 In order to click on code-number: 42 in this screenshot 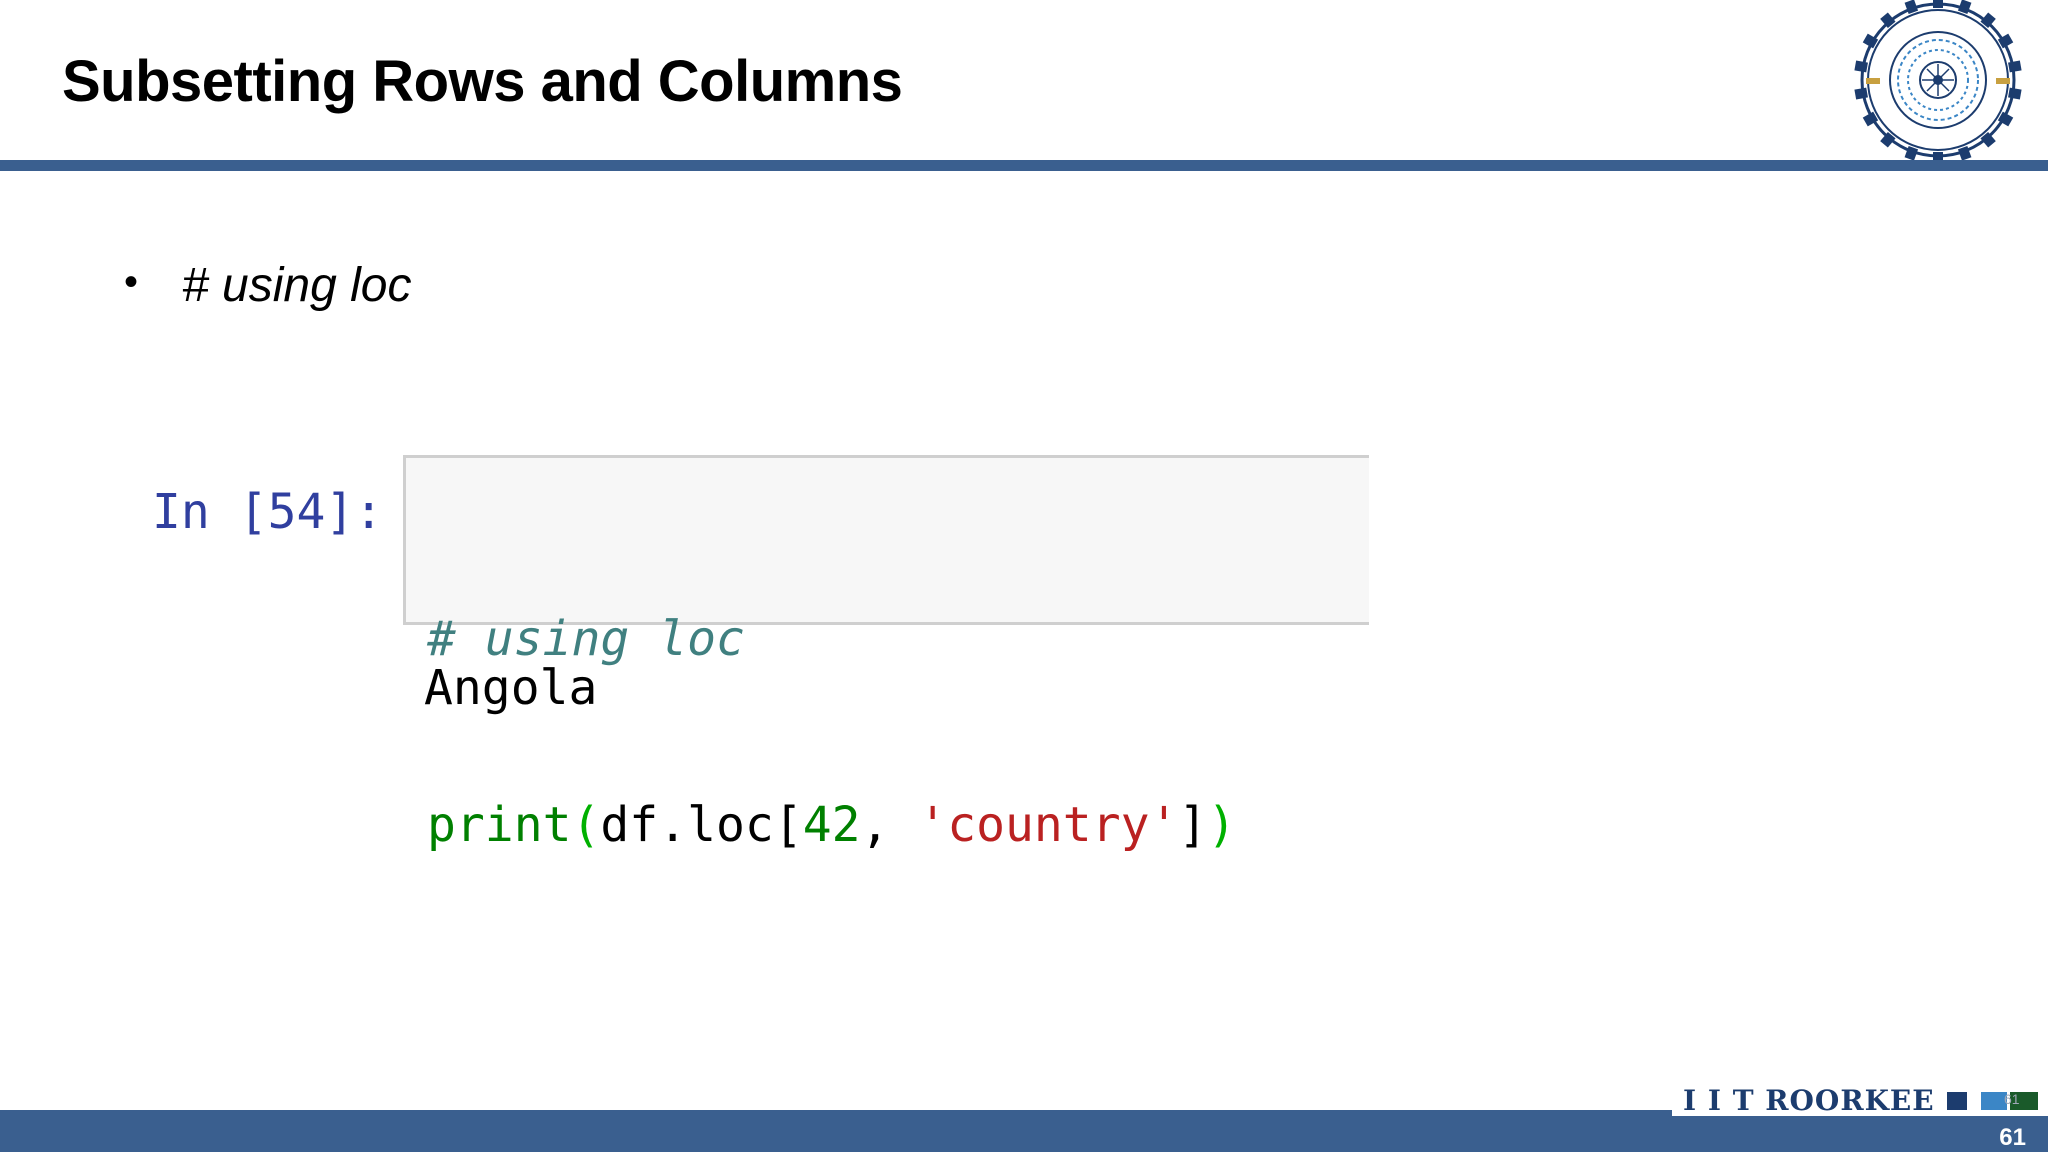, I will do `click(831, 825)`.